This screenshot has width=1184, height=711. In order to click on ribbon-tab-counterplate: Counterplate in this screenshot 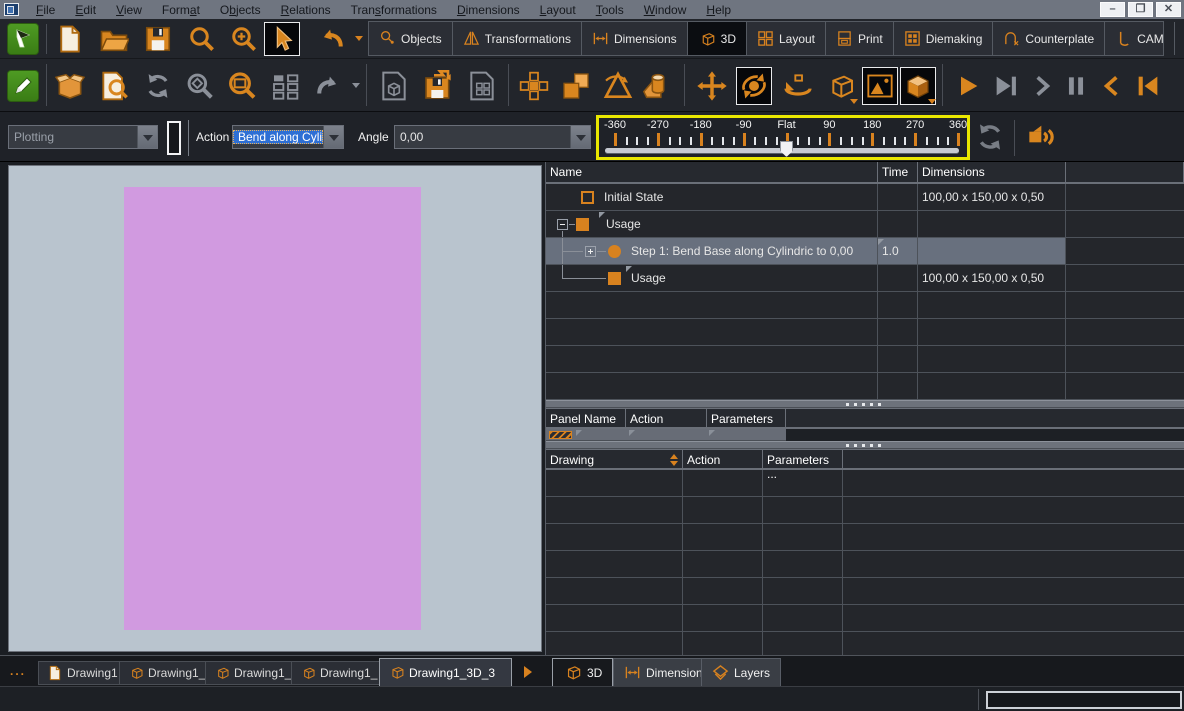, I will do `click(1049, 38)`.